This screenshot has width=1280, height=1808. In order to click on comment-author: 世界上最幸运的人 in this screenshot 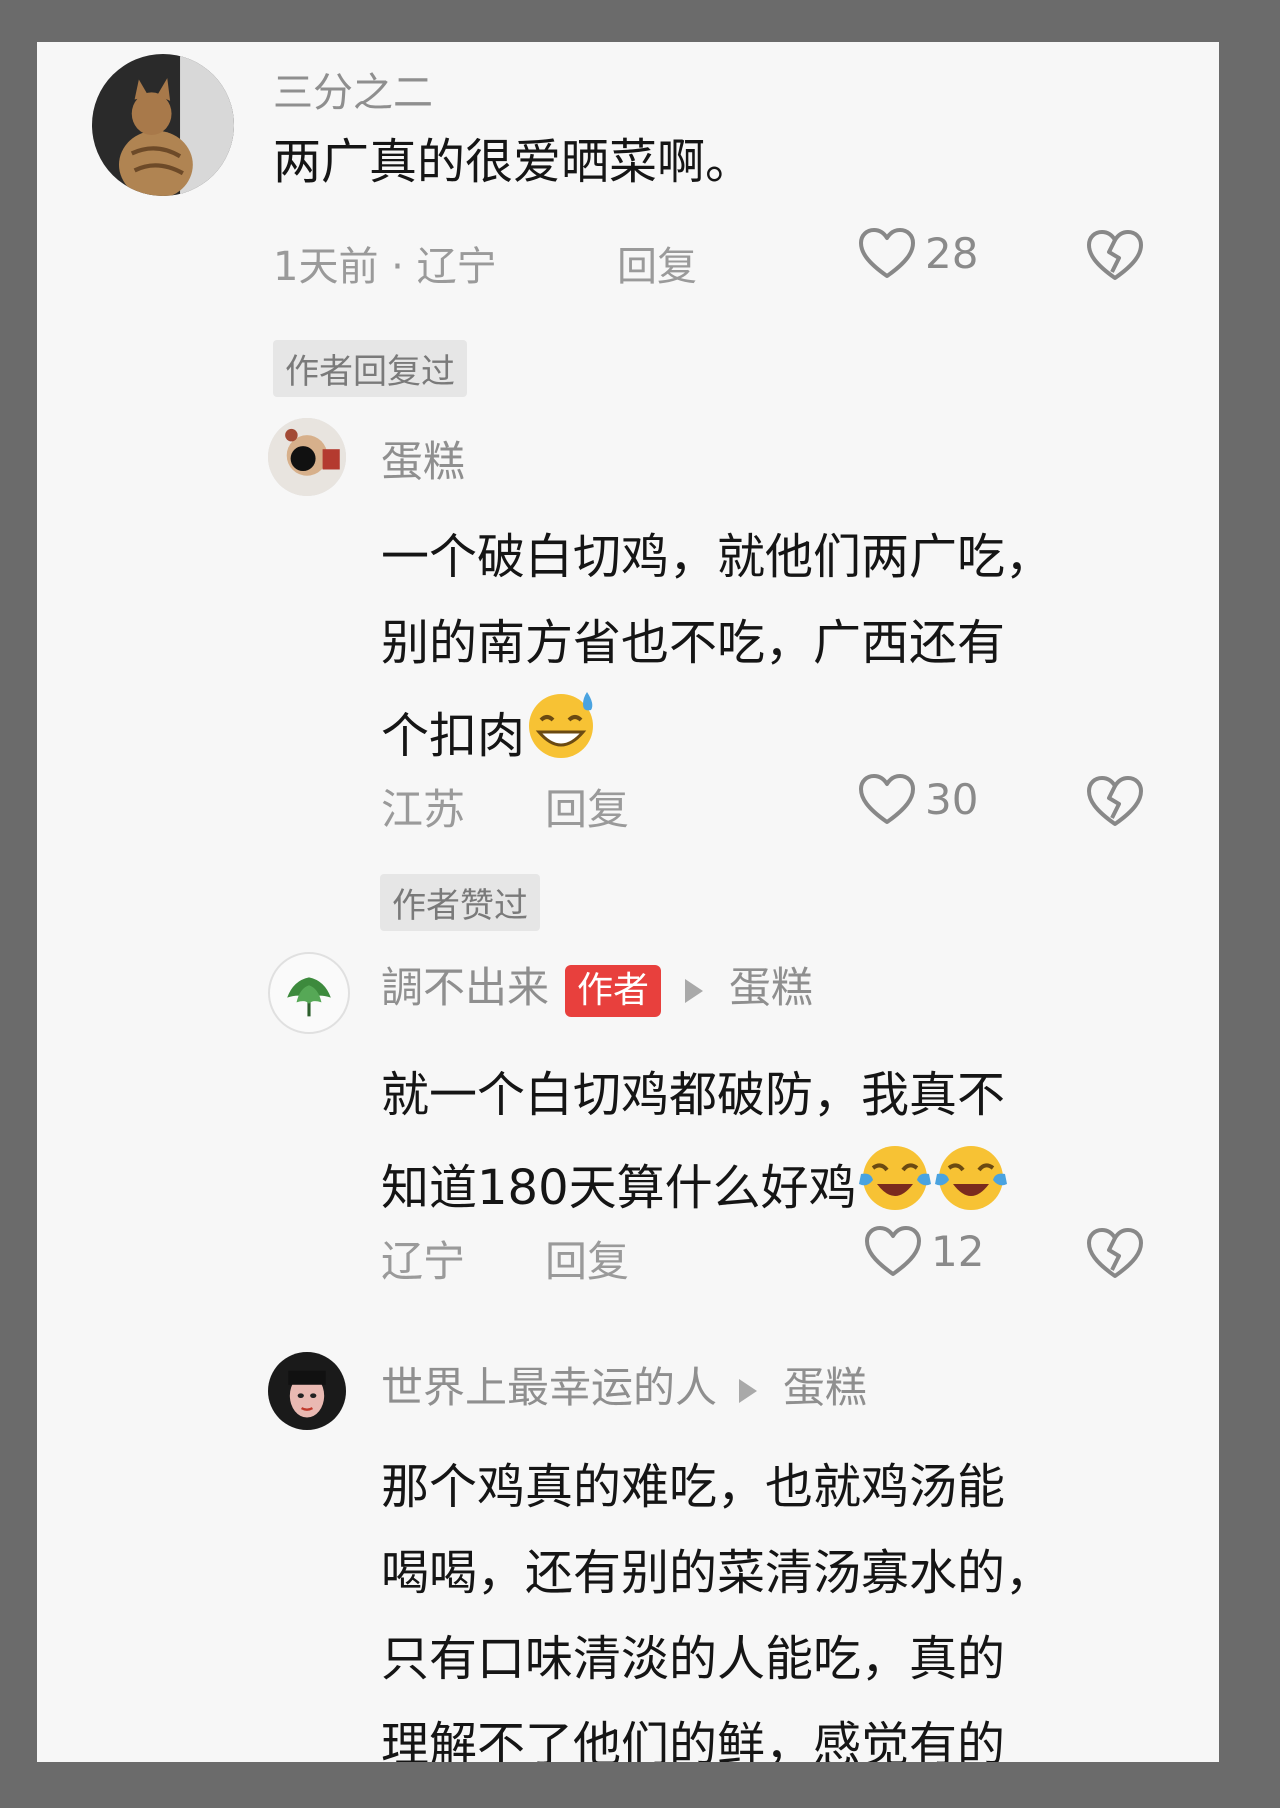, I will do `click(549, 1387)`.